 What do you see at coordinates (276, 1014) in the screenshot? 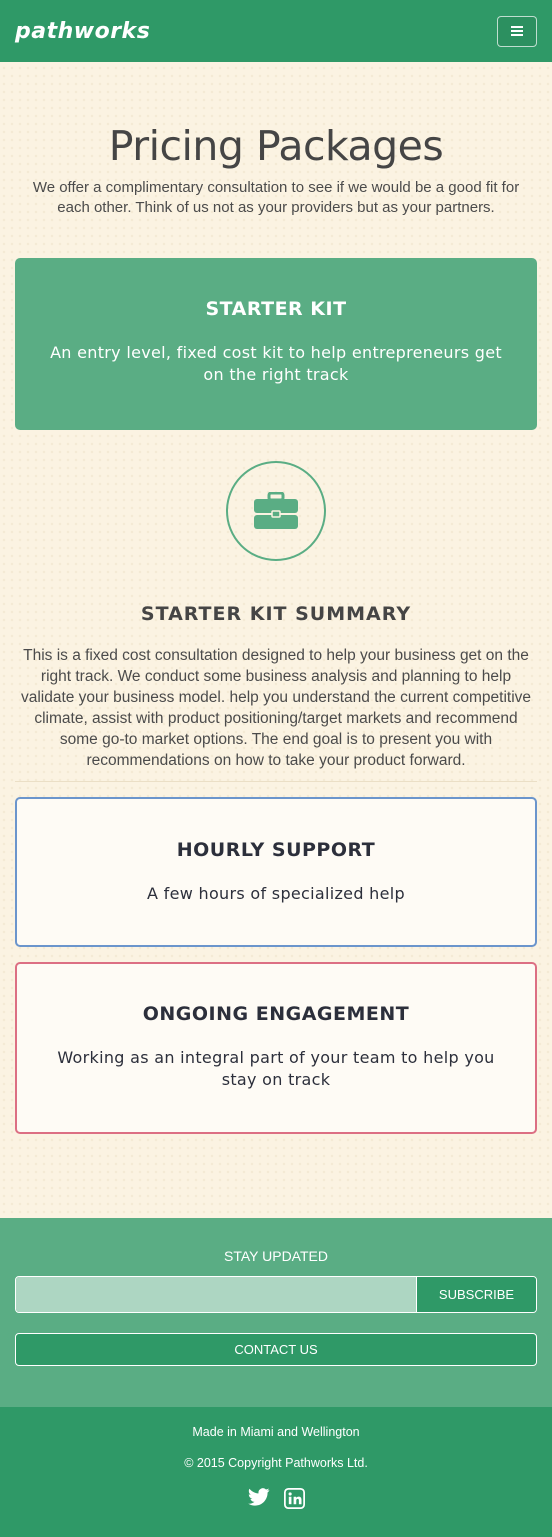
I see `ongoing-engagement-title: ONGOING ENGAGEMENT` at bounding box center [276, 1014].